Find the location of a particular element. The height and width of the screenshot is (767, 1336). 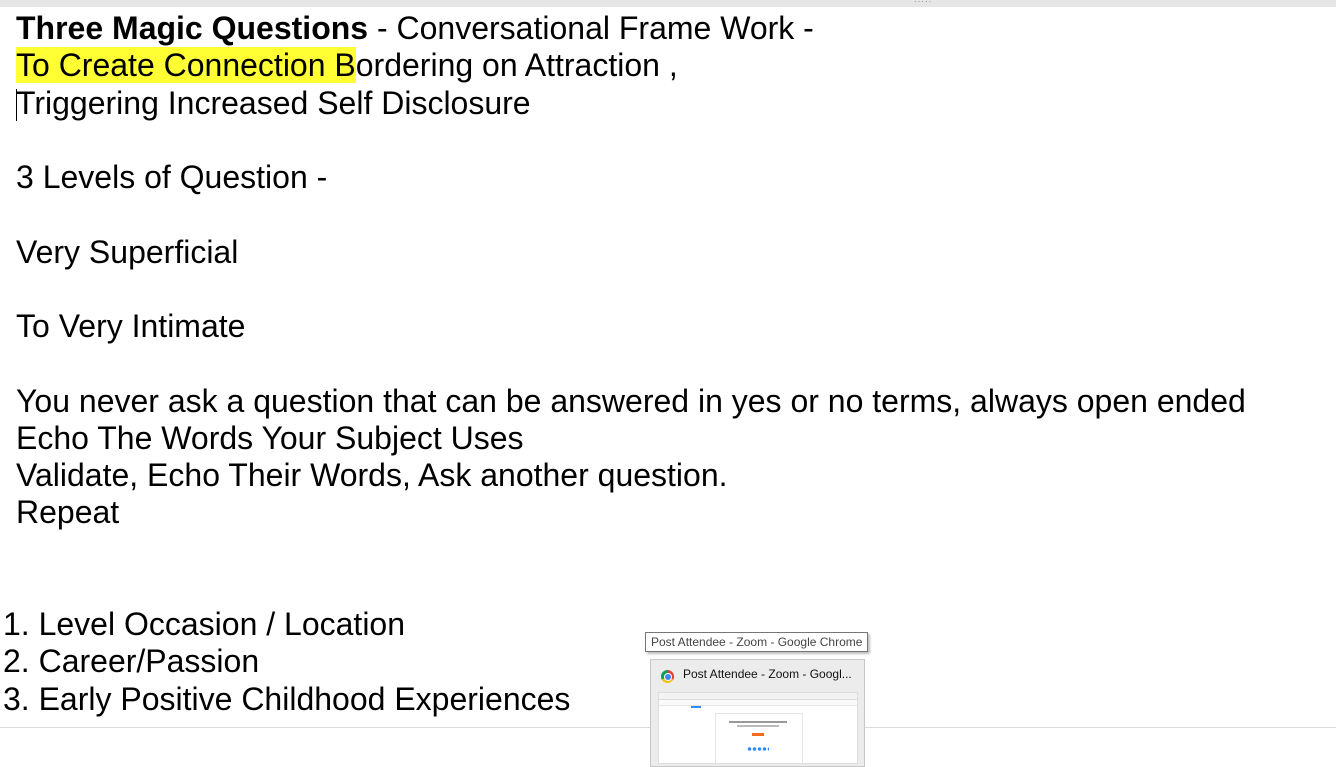

chrome-icon is located at coordinates (667, 676).